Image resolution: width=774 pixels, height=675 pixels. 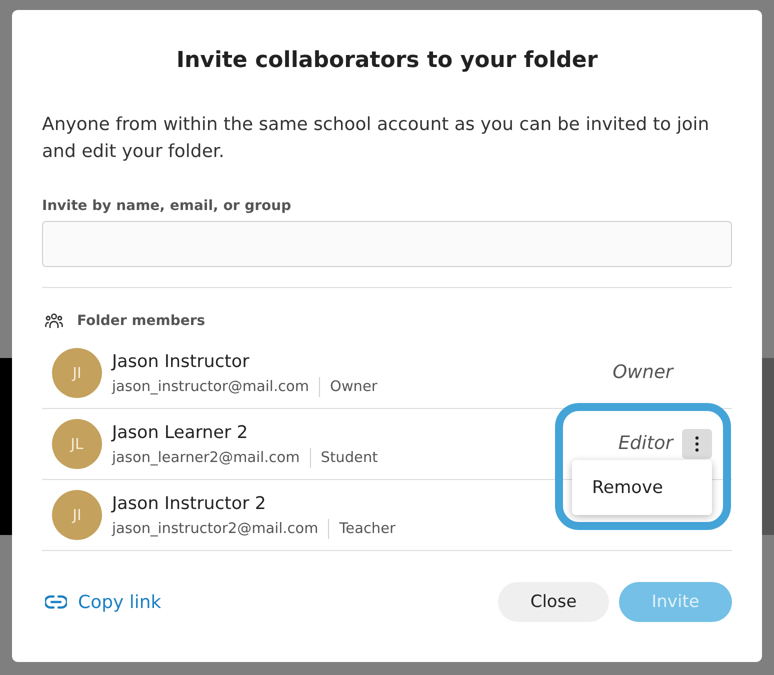 I want to click on copy-link: Copy link, so click(x=102, y=602).